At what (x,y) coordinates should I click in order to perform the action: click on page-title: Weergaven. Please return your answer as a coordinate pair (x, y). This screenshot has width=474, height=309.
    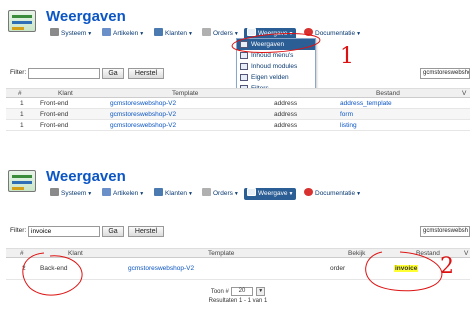
    Looking at the image, I should click on (86, 176).